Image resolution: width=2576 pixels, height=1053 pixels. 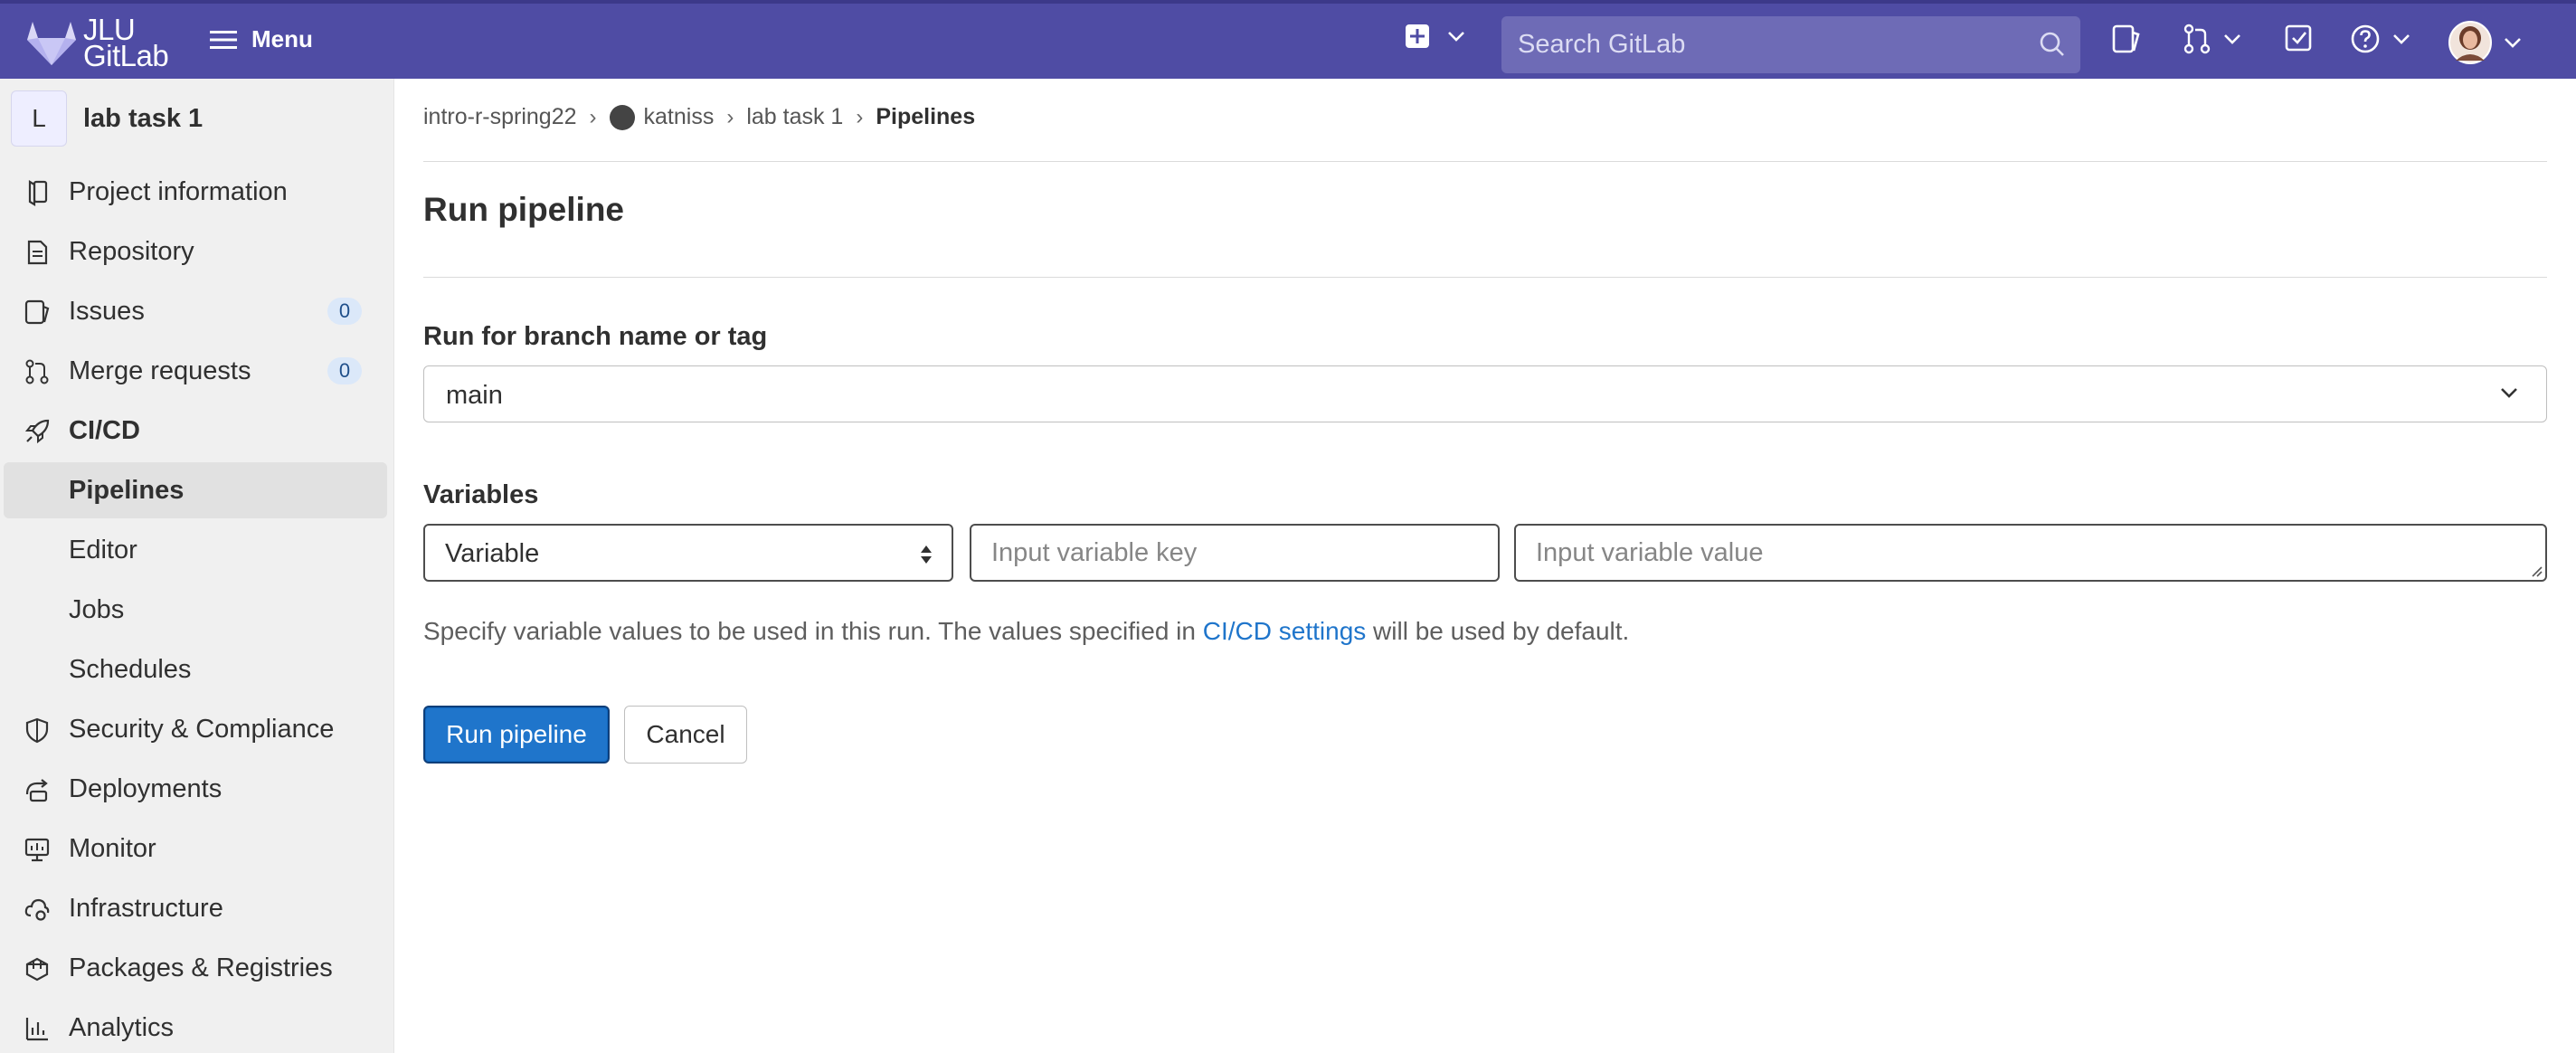 What do you see at coordinates (1418, 36) in the screenshot?
I see `plus-square-icon` at bounding box center [1418, 36].